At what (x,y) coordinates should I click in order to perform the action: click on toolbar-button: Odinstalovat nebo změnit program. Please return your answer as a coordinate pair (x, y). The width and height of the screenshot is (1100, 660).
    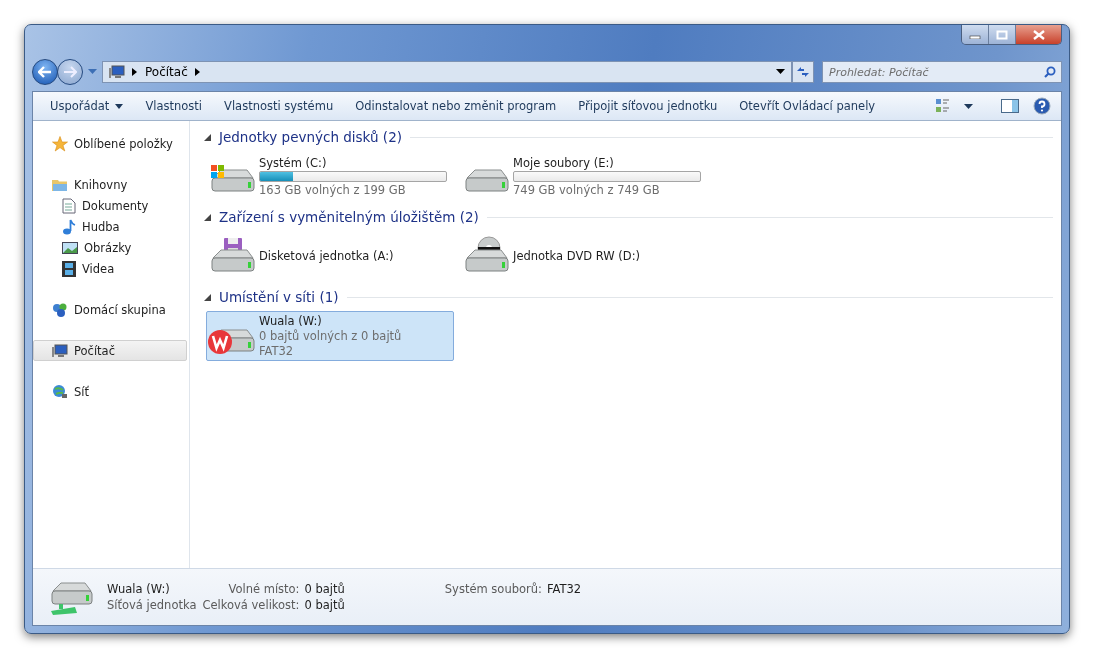
    Looking at the image, I should click on (456, 106).